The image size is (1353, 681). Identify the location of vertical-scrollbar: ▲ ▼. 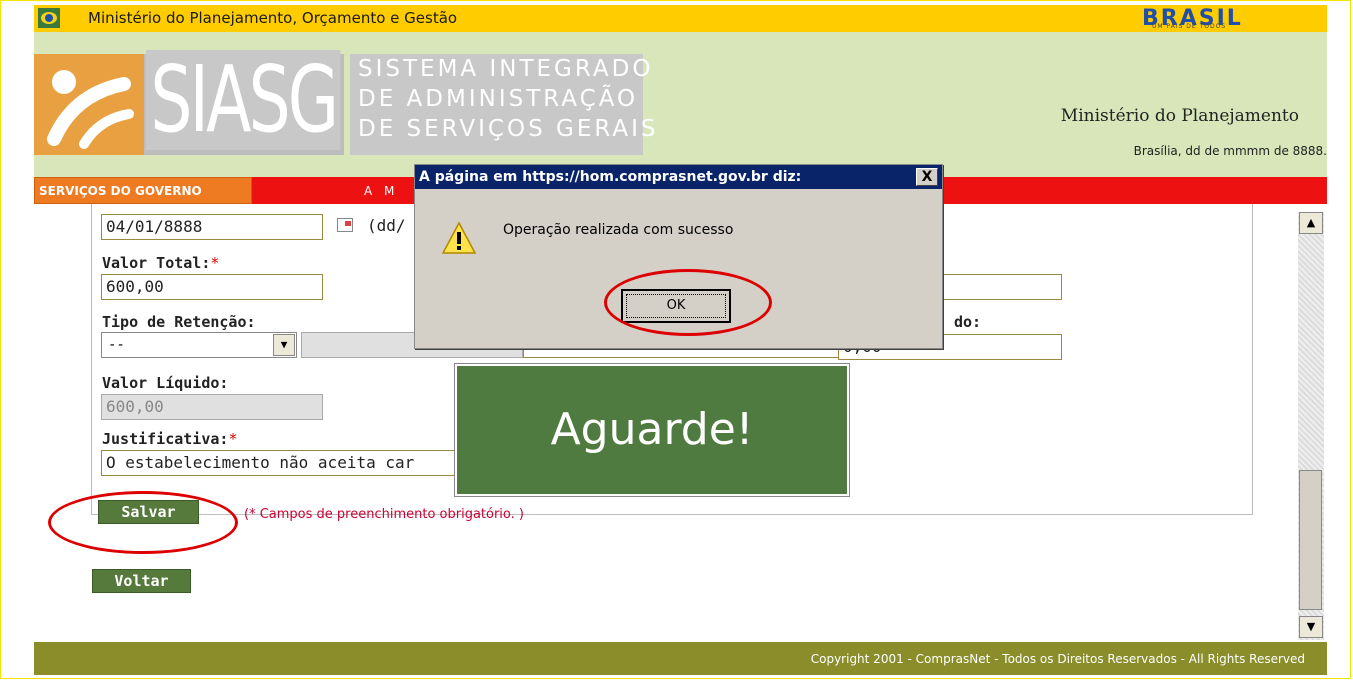
(1311, 426).